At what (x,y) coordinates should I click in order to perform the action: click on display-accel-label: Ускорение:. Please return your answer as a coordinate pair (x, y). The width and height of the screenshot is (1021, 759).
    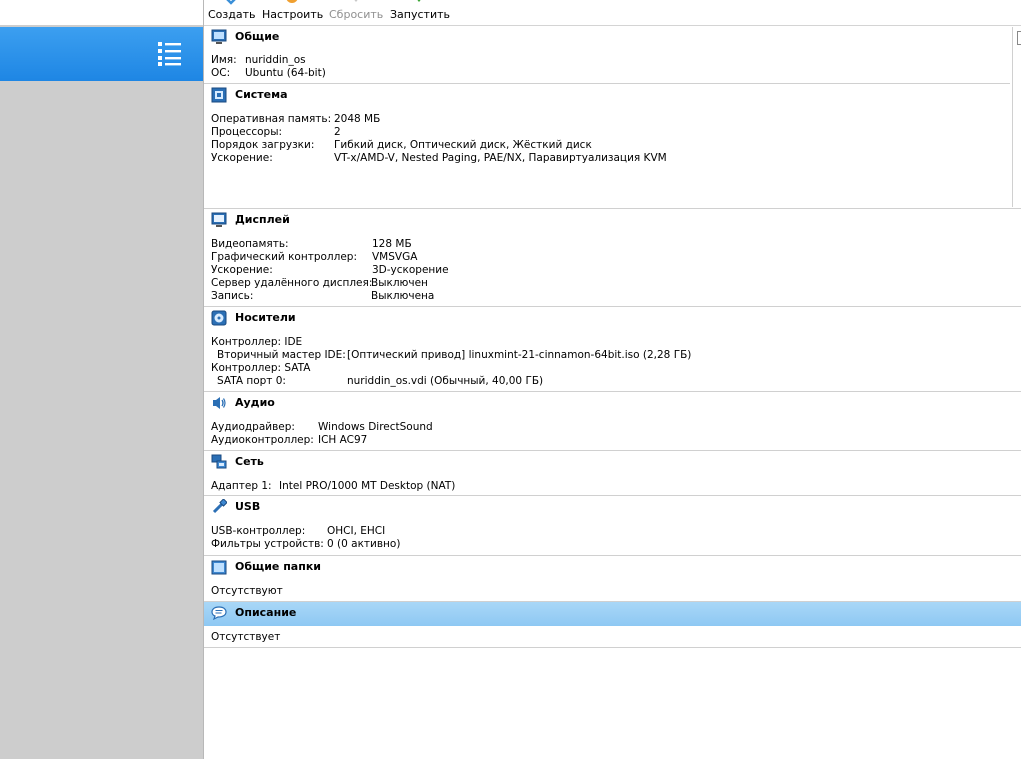
    Looking at the image, I should click on (242, 270).